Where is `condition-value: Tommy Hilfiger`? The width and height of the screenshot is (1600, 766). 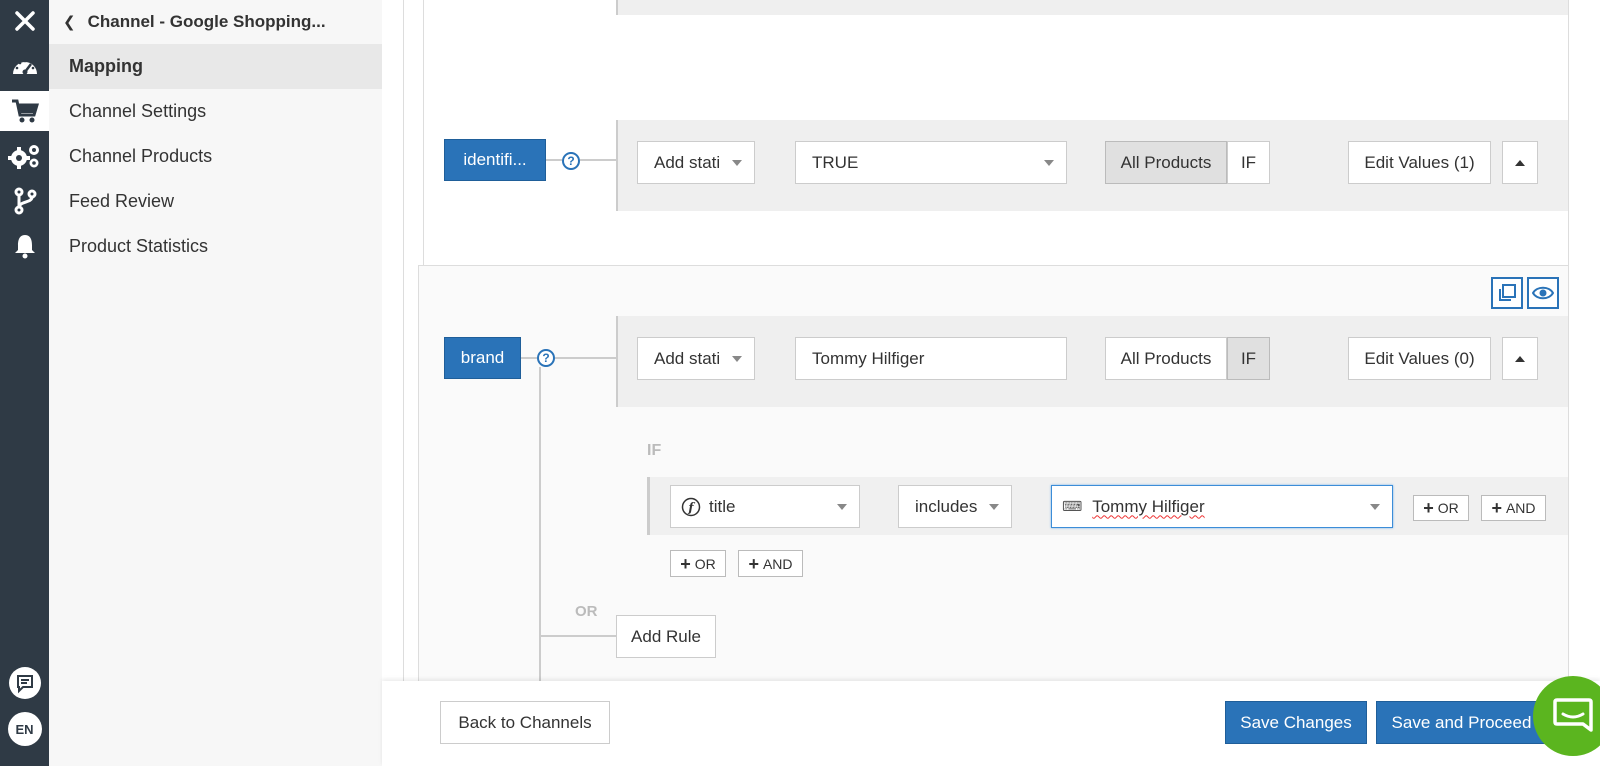
condition-value: Tommy Hilfiger is located at coordinates (1148, 506).